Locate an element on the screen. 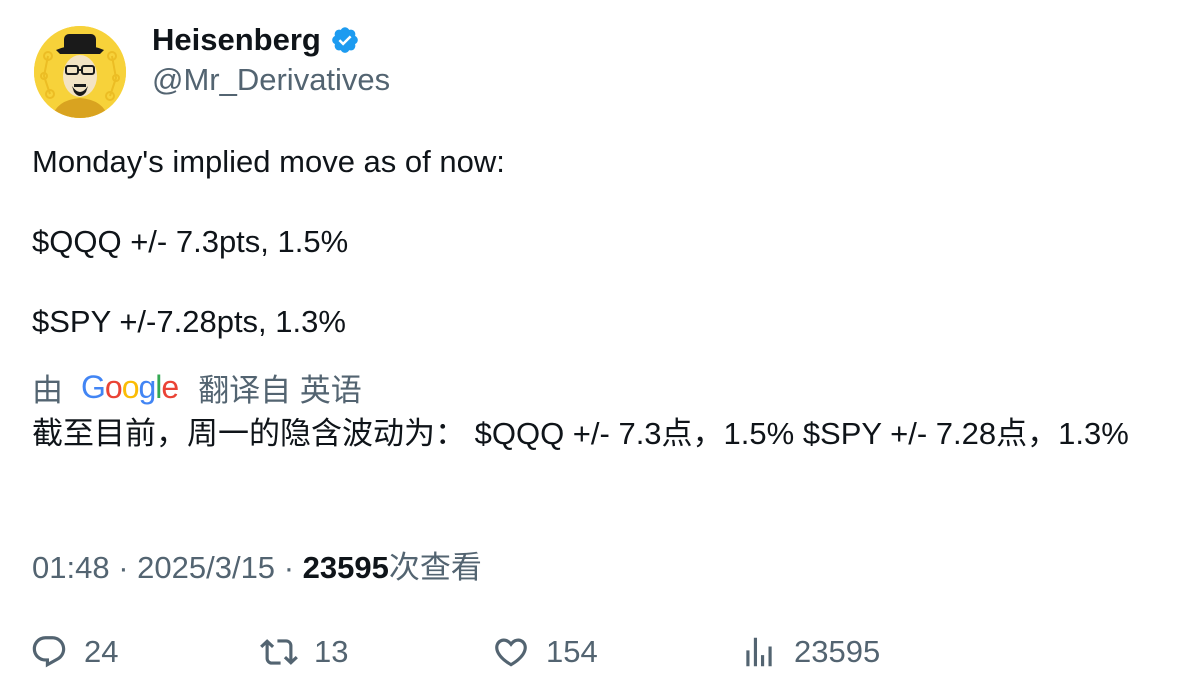 This screenshot has width=1196, height=698. reply-count: 24 is located at coordinates (101, 651).